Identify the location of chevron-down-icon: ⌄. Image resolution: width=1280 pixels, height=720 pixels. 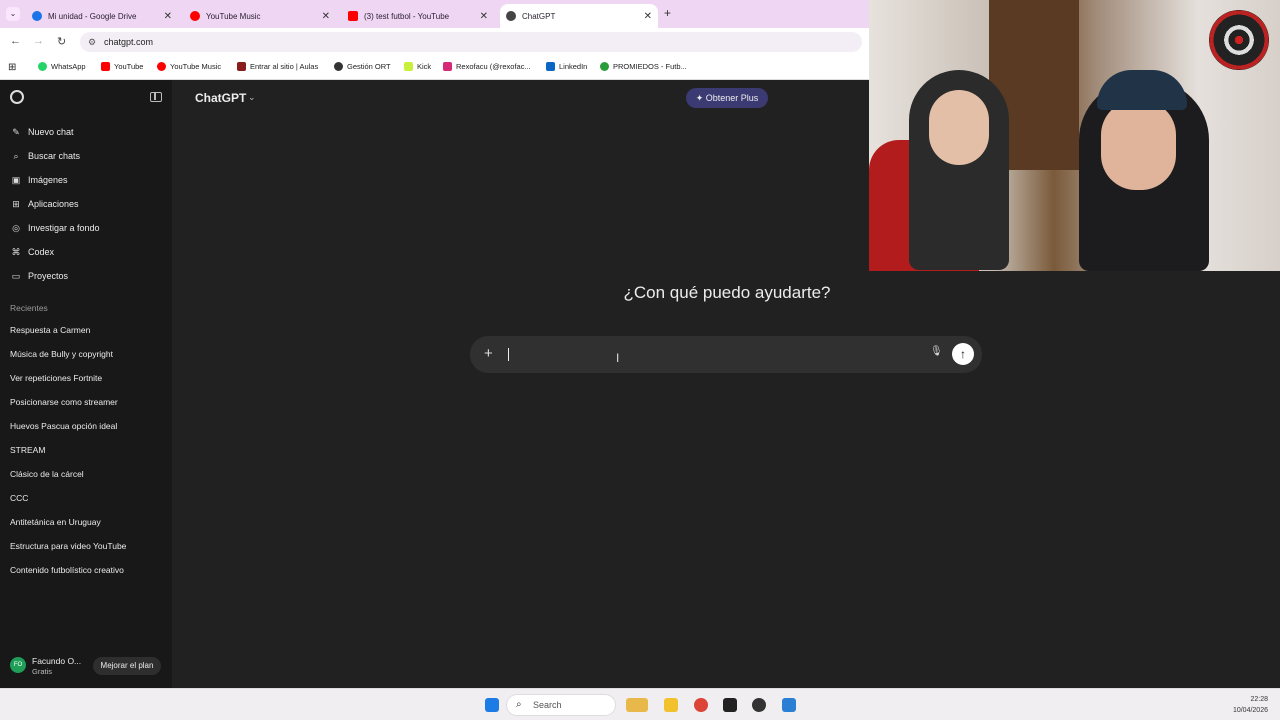
(252, 97).